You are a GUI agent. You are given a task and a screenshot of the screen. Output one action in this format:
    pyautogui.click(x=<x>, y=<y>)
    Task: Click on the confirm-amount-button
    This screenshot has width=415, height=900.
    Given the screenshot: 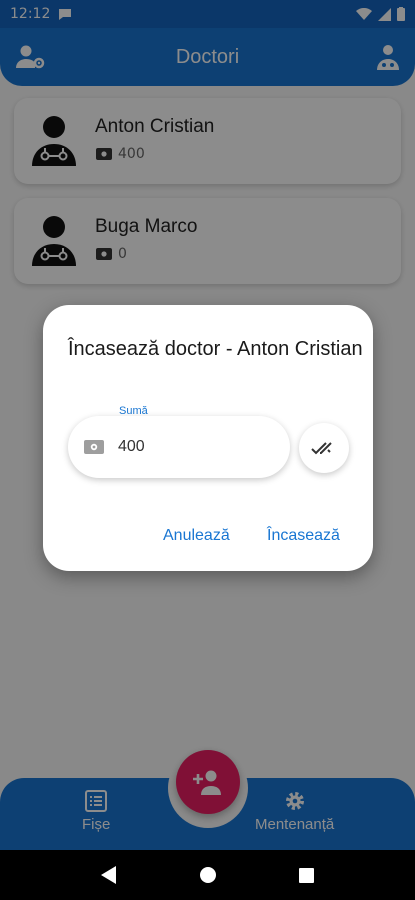 What is the action you would take?
    pyautogui.click(x=324, y=448)
    